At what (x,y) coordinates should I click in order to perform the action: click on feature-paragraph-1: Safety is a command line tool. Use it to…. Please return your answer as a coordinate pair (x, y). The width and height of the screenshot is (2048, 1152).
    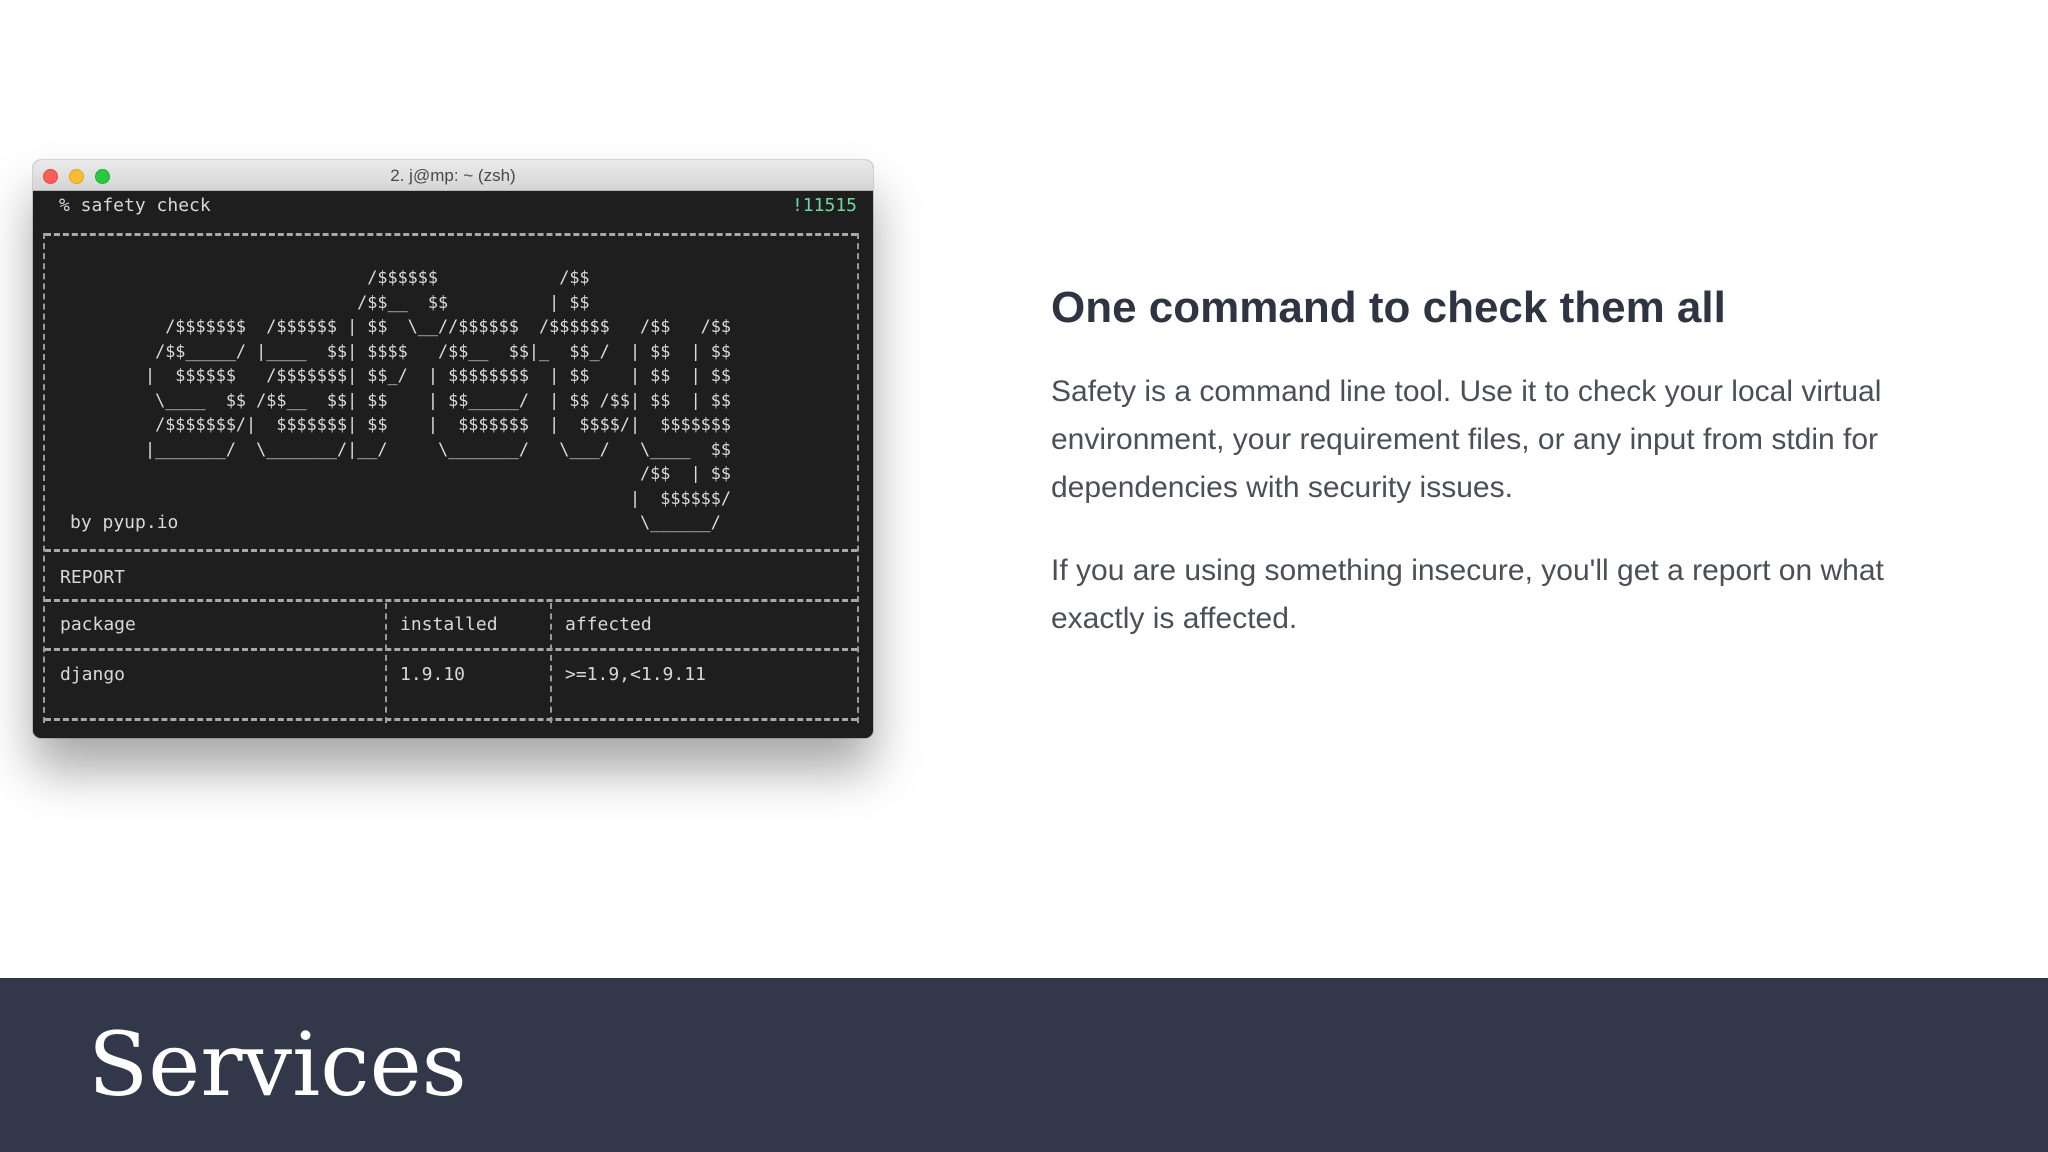
    Looking at the image, I should click on (1466, 439).